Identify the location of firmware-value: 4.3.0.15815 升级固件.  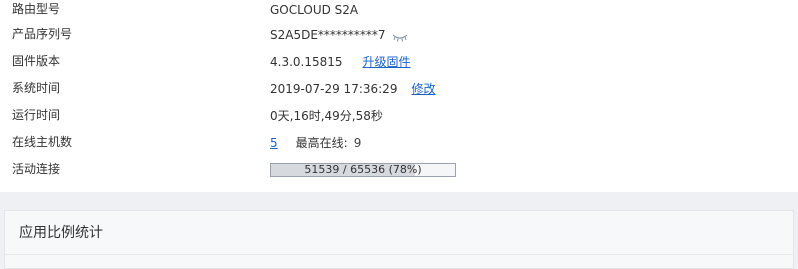
(340, 61).